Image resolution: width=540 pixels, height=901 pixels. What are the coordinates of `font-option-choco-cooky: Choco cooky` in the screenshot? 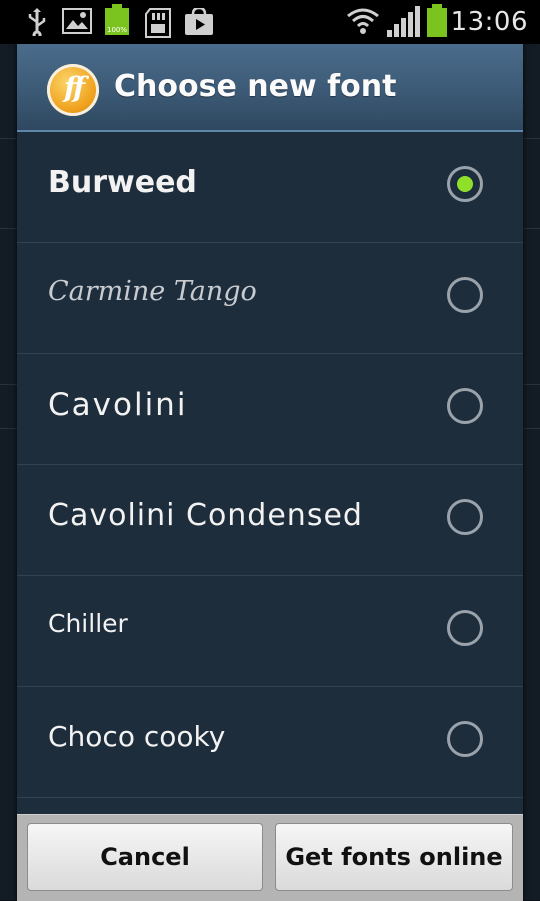 It's located at (270, 742).